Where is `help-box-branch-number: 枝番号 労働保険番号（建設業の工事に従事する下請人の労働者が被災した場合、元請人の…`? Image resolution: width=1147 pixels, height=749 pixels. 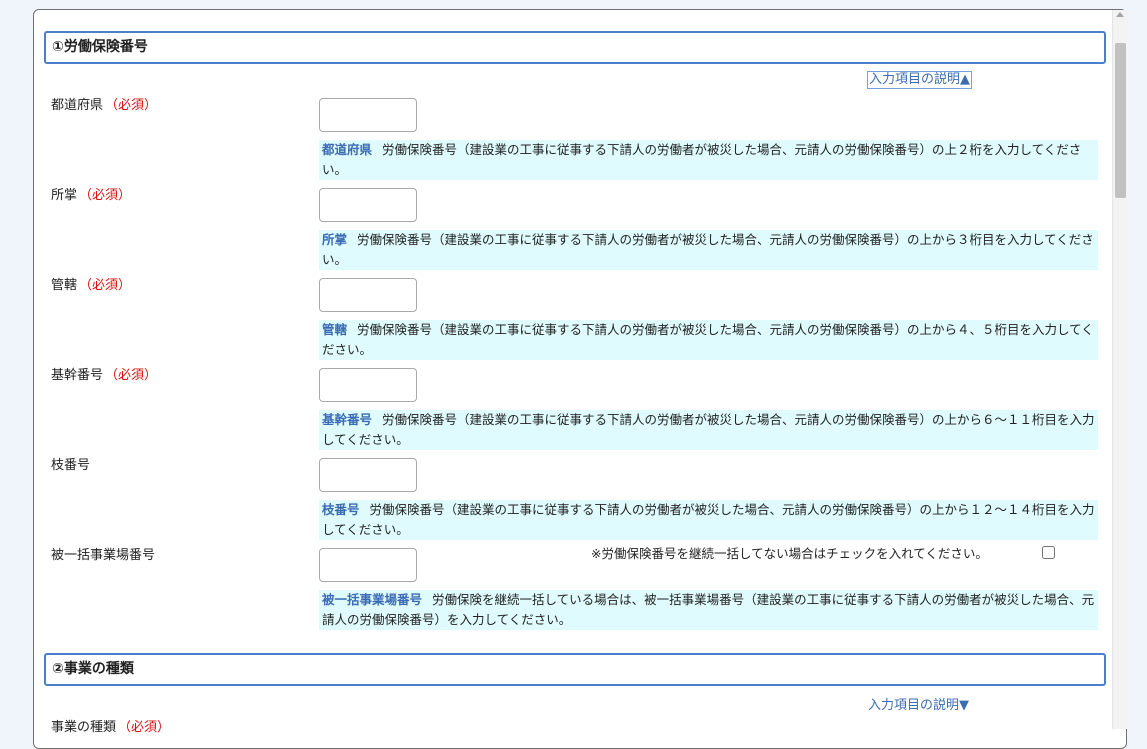
help-box-branch-number: 枝番号 労働保険番号（建設業の工事に従事する下請人の労働者が被災した場合、元請人の… is located at coordinates (708, 520).